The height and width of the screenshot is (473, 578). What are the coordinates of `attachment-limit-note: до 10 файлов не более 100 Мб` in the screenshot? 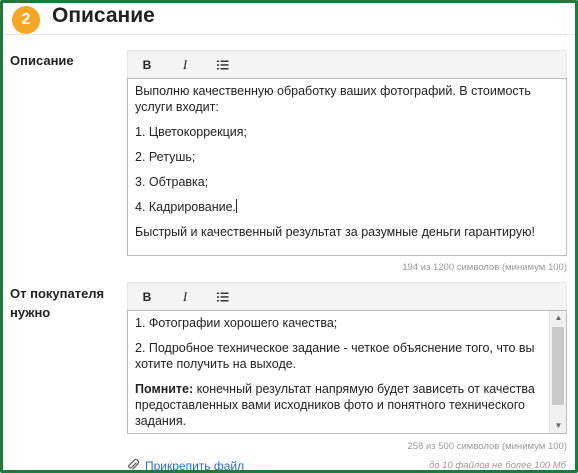 It's located at (497, 465).